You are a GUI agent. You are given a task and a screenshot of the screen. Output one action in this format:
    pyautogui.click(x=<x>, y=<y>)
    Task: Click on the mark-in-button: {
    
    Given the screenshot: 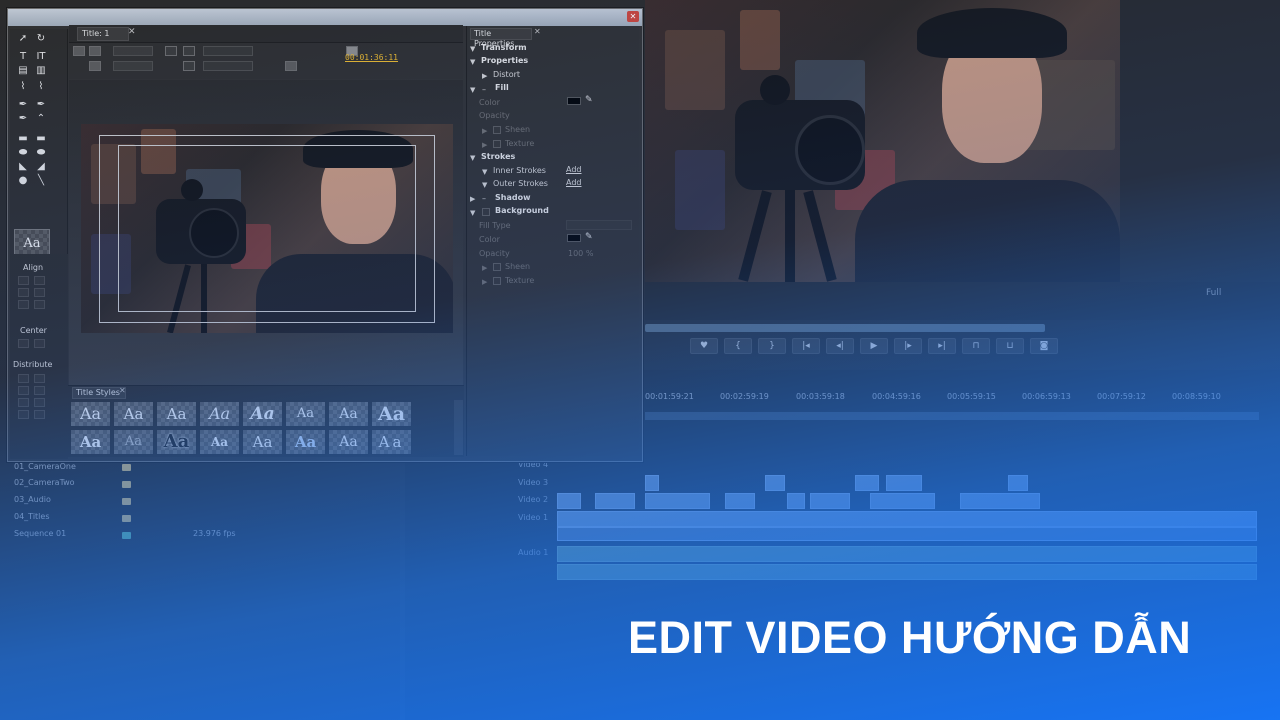 What is the action you would take?
    pyautogui.click(x=738, y=346)
    